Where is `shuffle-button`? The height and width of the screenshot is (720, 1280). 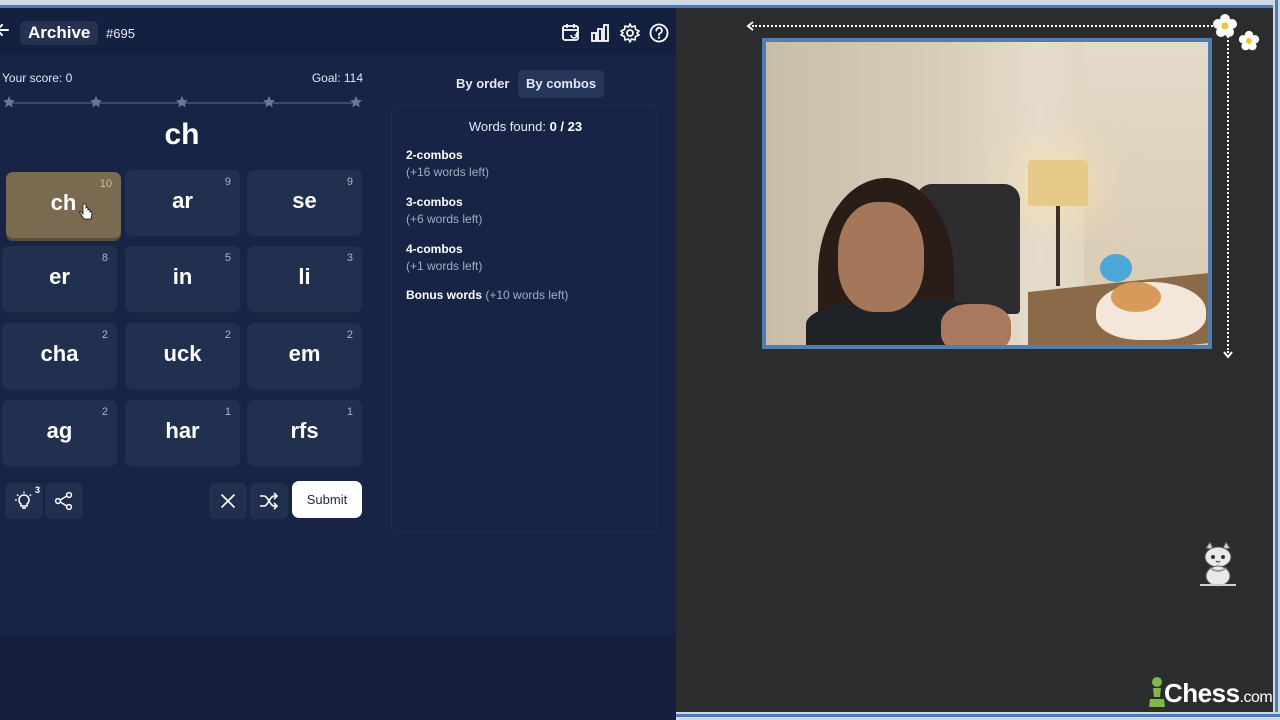 shuffle-button is located at coordinates (269, 501).